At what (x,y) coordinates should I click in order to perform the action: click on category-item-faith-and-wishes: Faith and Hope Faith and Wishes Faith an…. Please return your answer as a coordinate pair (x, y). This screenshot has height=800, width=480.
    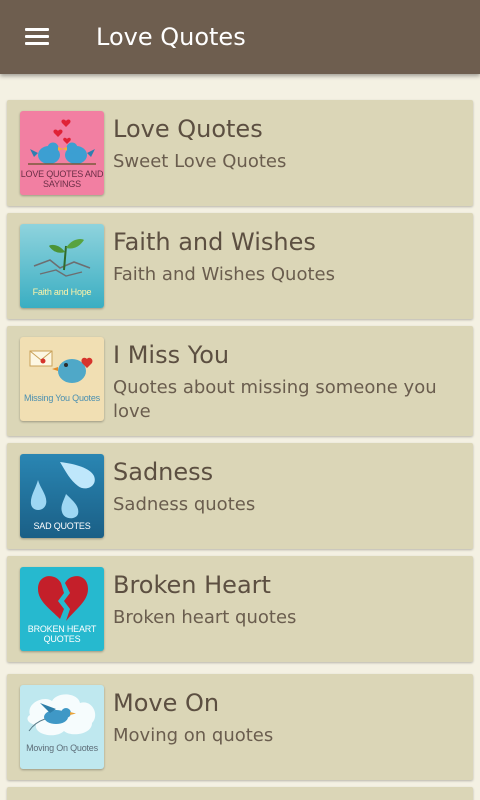
    Looking at the image, I should click on (240, 266).